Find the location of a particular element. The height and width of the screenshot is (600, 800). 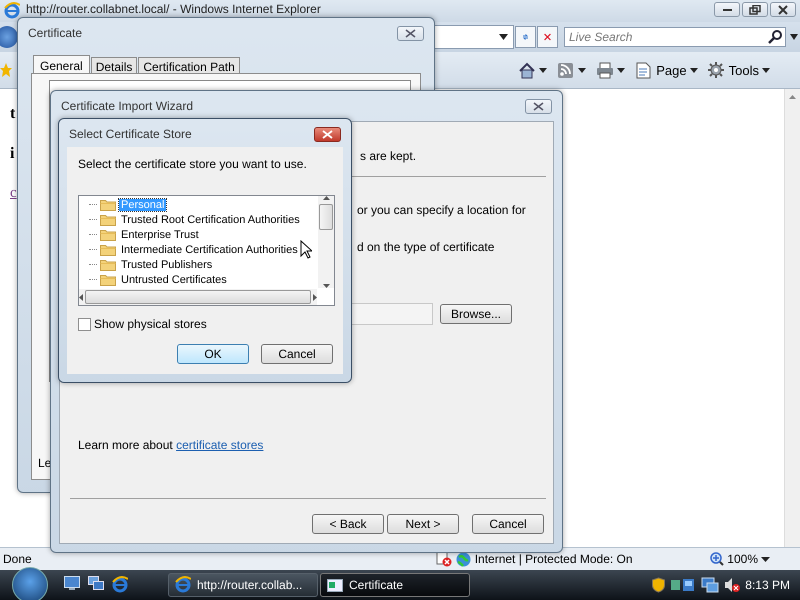

instruction-text: s are kept. is located at coordinates (388, 156).